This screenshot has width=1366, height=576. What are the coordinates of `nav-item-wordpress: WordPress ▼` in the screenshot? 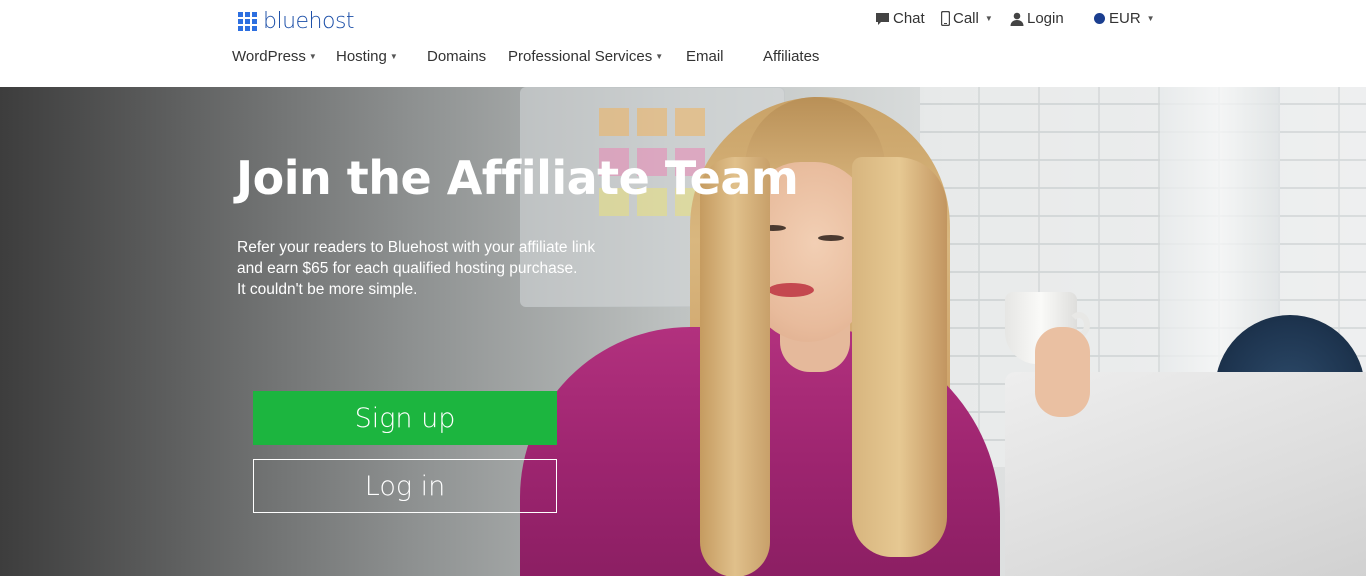 It's located at (274, 56).